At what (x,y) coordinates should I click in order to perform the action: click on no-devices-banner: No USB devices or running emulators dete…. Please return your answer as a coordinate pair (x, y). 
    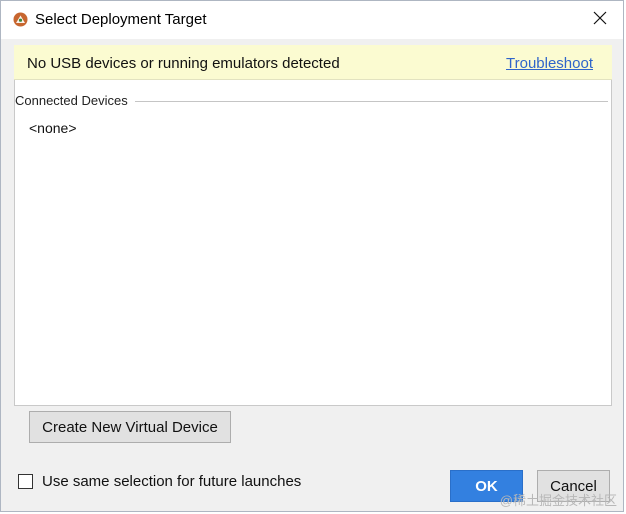
    Looking at the image, I should click on (313, 62).